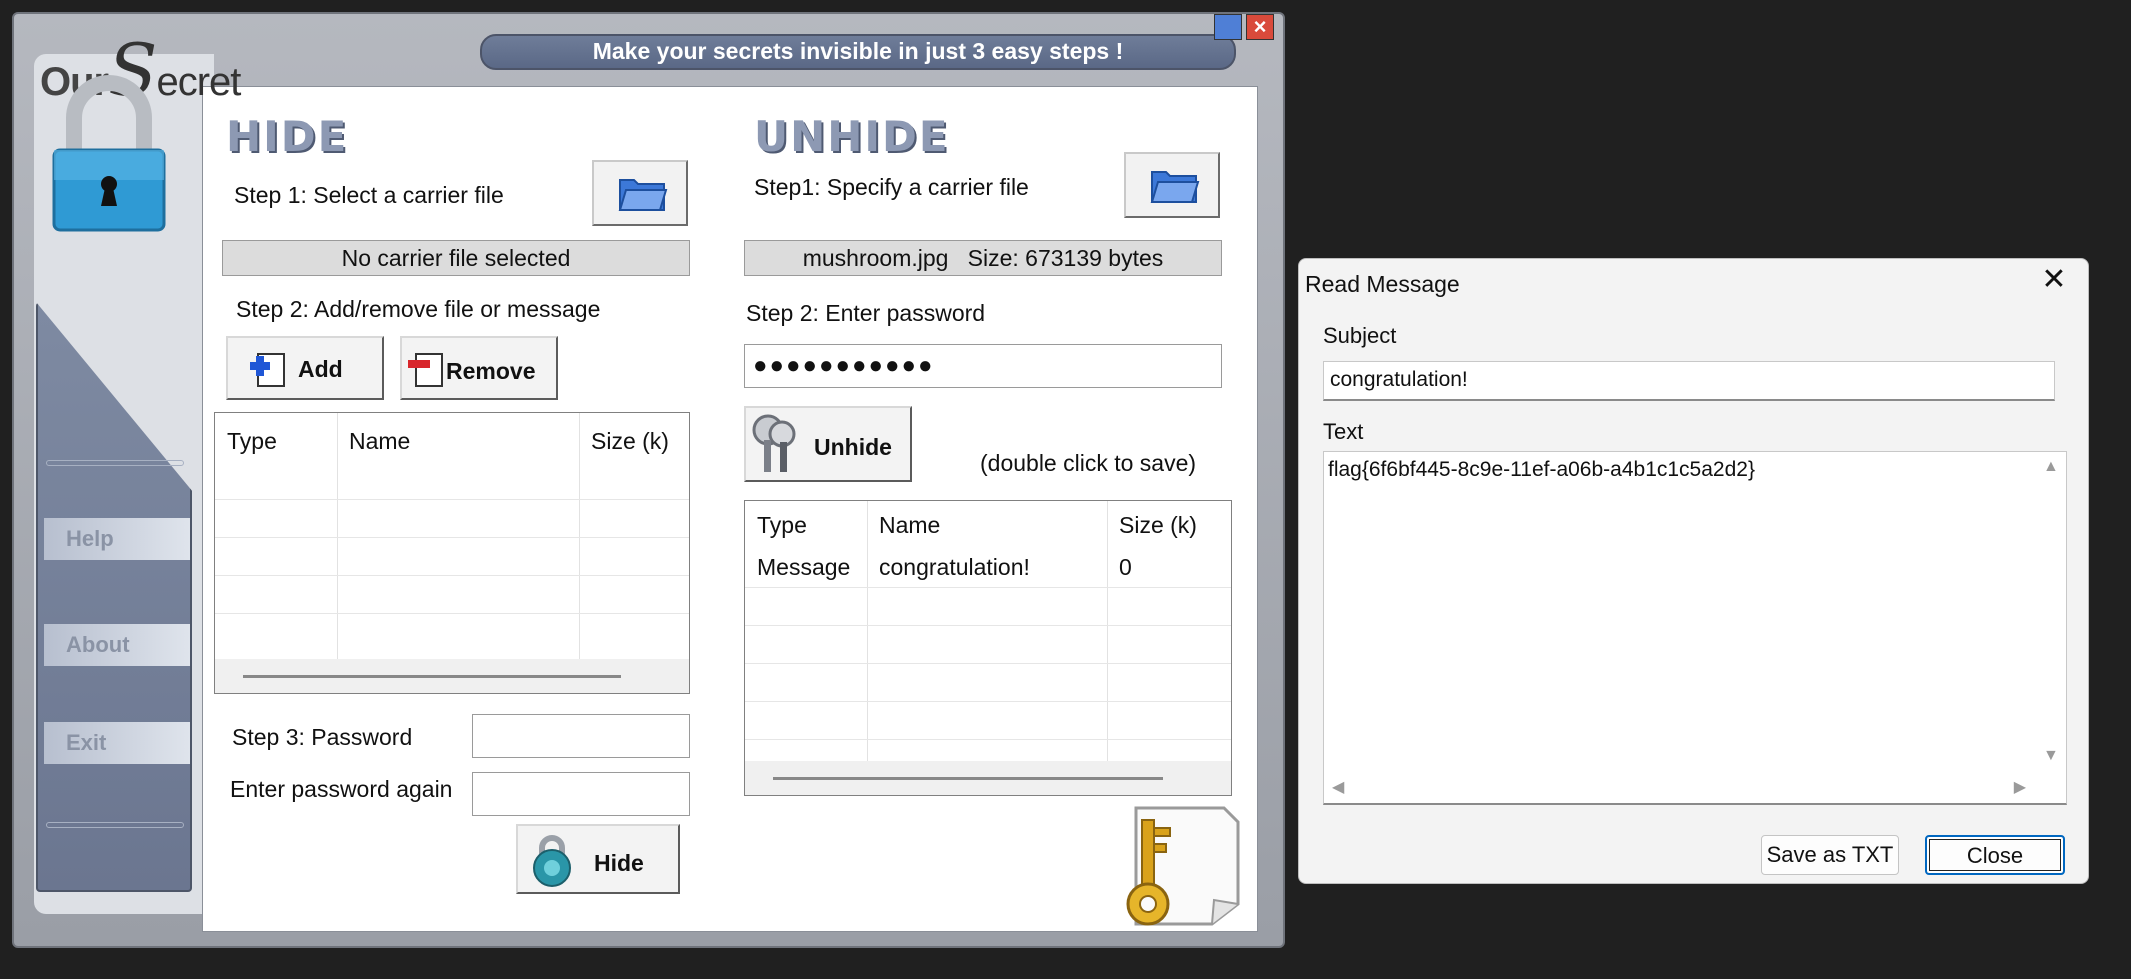 The width and height of the screenshot is (2131, 979). What do you see at coordinates (624, 445) in the screenshot?
I see `hide-col-size: Size (k)` at bounding box center [624, 445].